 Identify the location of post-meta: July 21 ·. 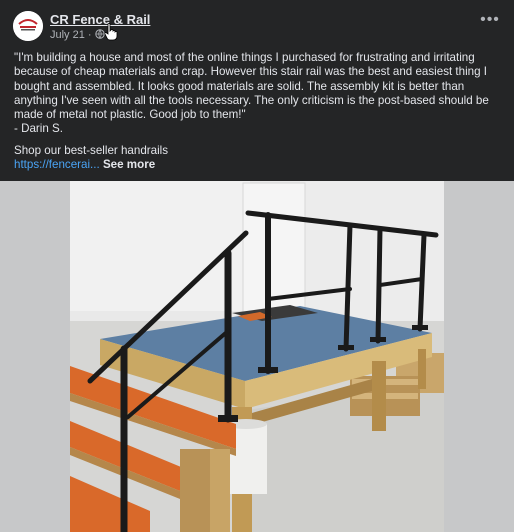
(77, 35).